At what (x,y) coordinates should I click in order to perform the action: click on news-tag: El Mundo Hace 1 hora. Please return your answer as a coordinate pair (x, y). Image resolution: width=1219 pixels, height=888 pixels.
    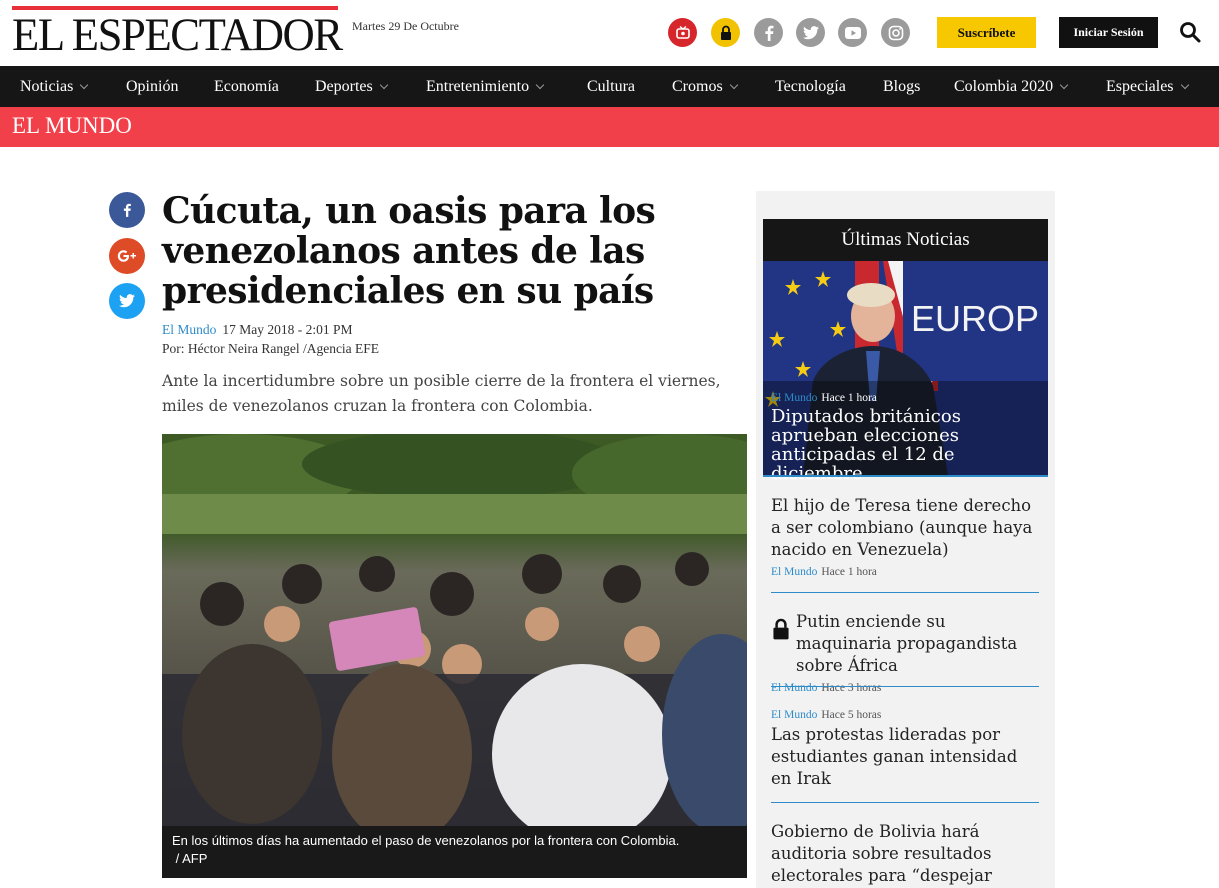
    Looking at the image, I should click on (906, 572).